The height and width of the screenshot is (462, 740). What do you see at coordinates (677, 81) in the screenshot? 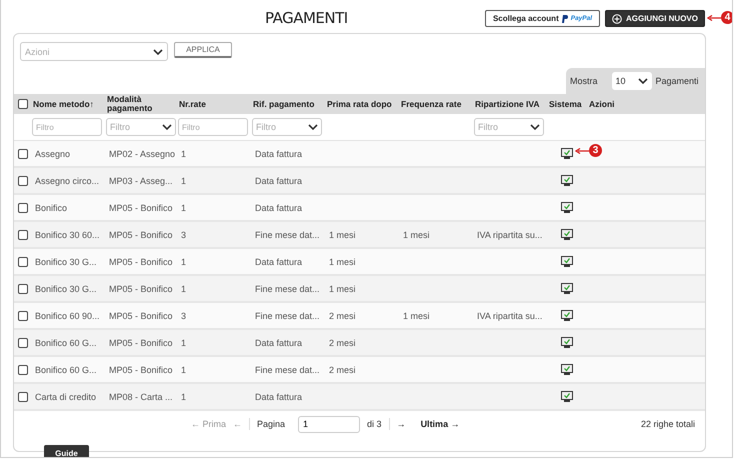
I see `page-size-suffix: Pagamenti` at bounding box center [677, 81].